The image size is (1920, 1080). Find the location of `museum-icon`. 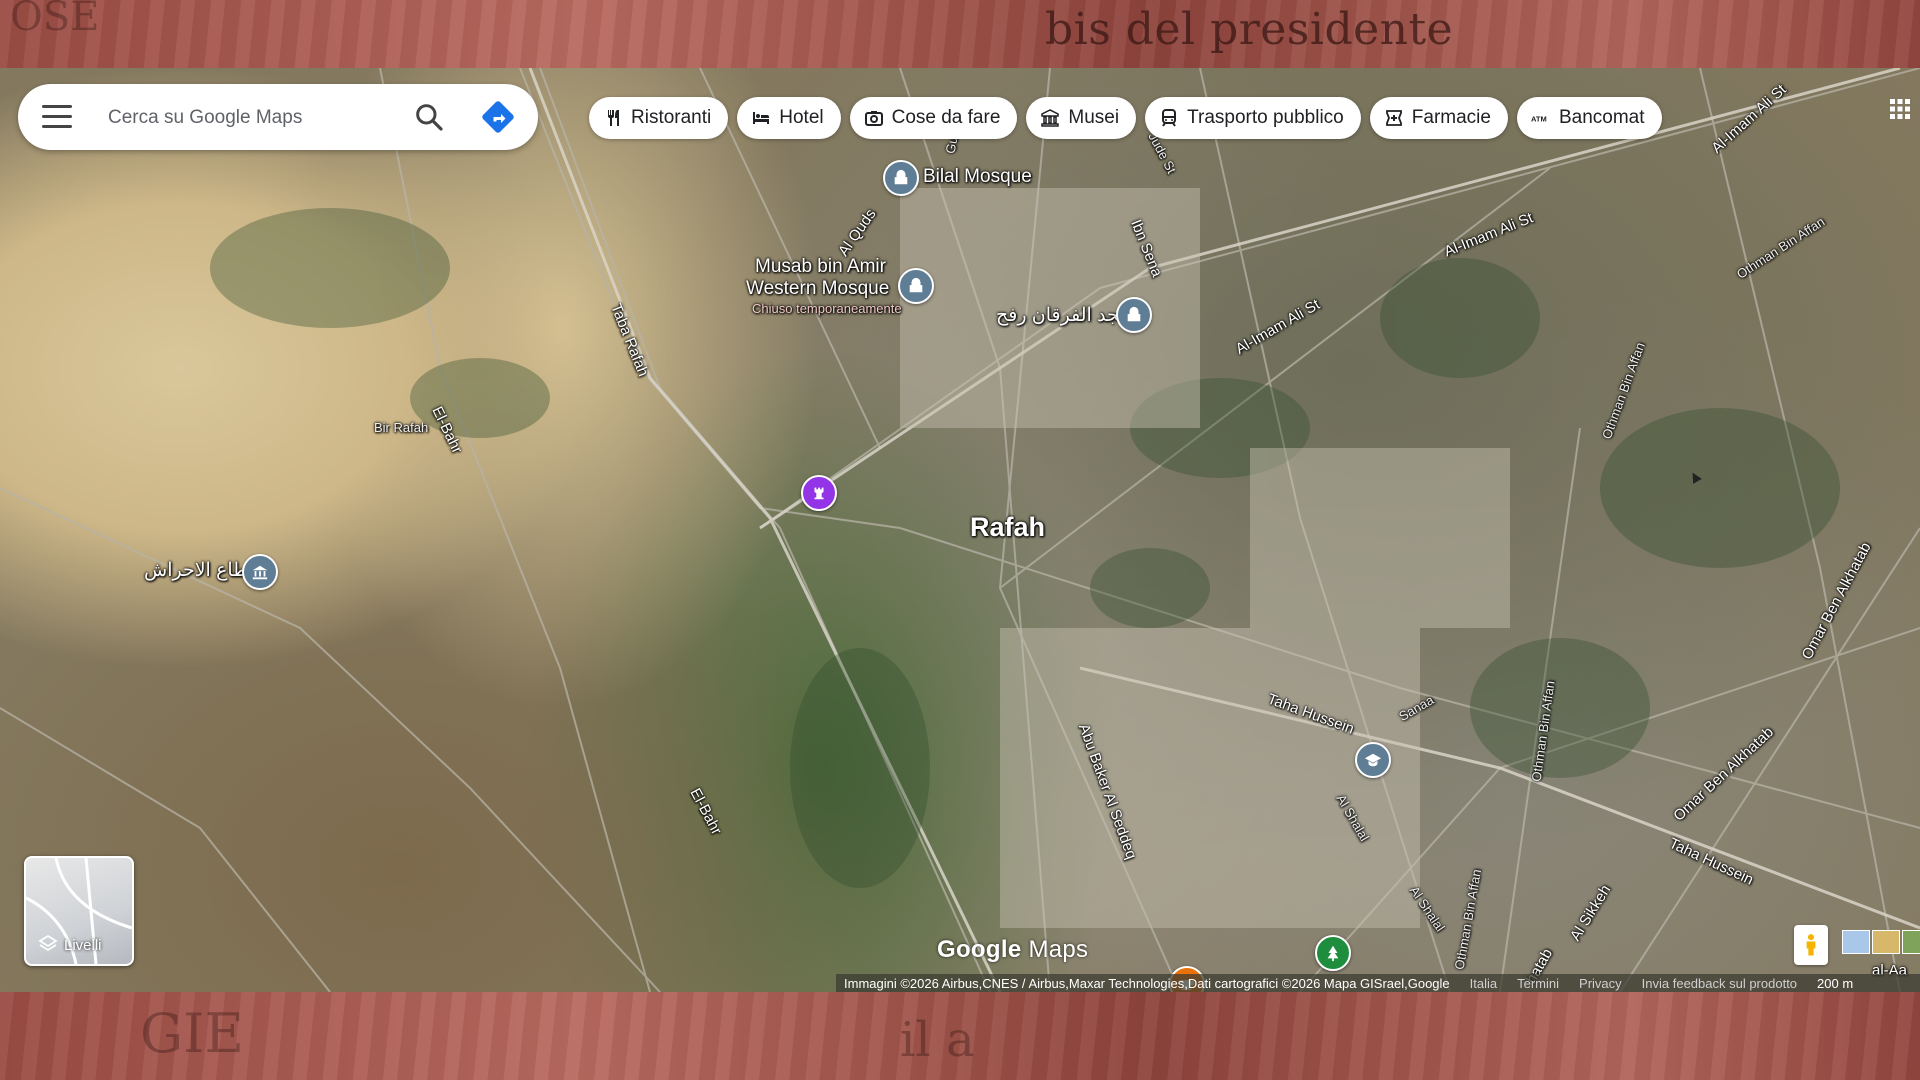

museum-icon is located at coordinates (1050, 118).